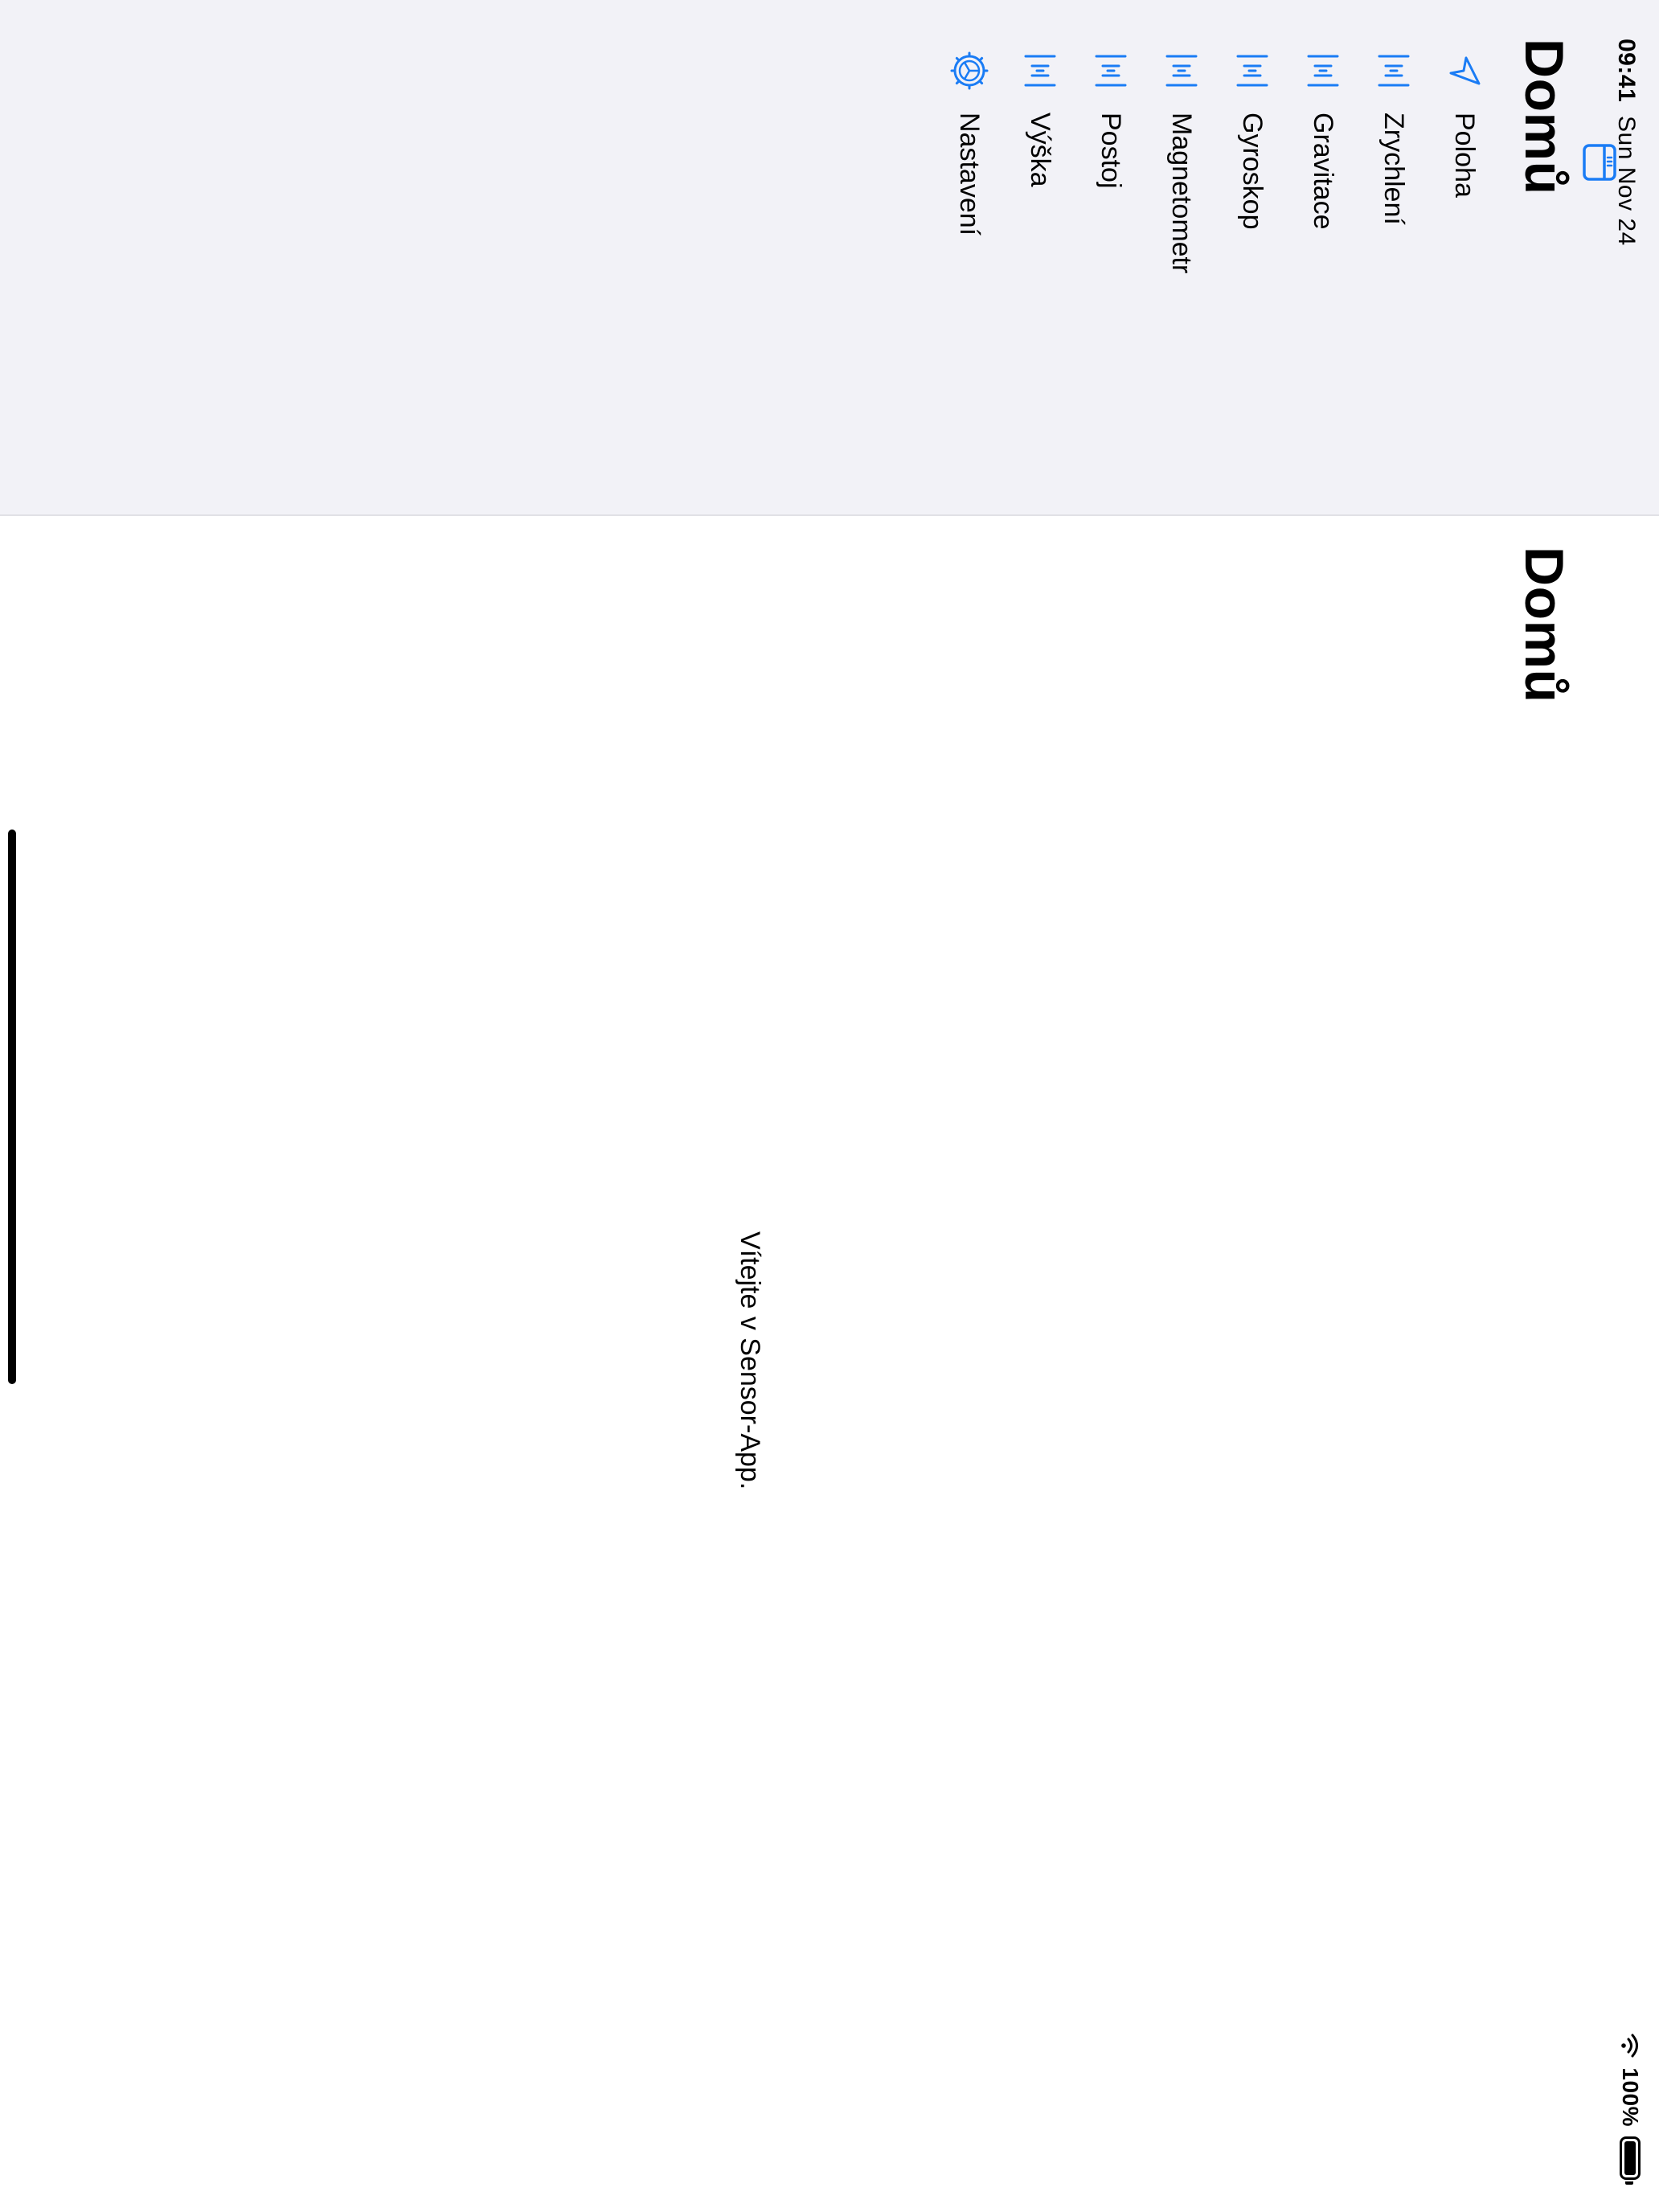  I want to click on battery-cap, so click(1629, 2183).